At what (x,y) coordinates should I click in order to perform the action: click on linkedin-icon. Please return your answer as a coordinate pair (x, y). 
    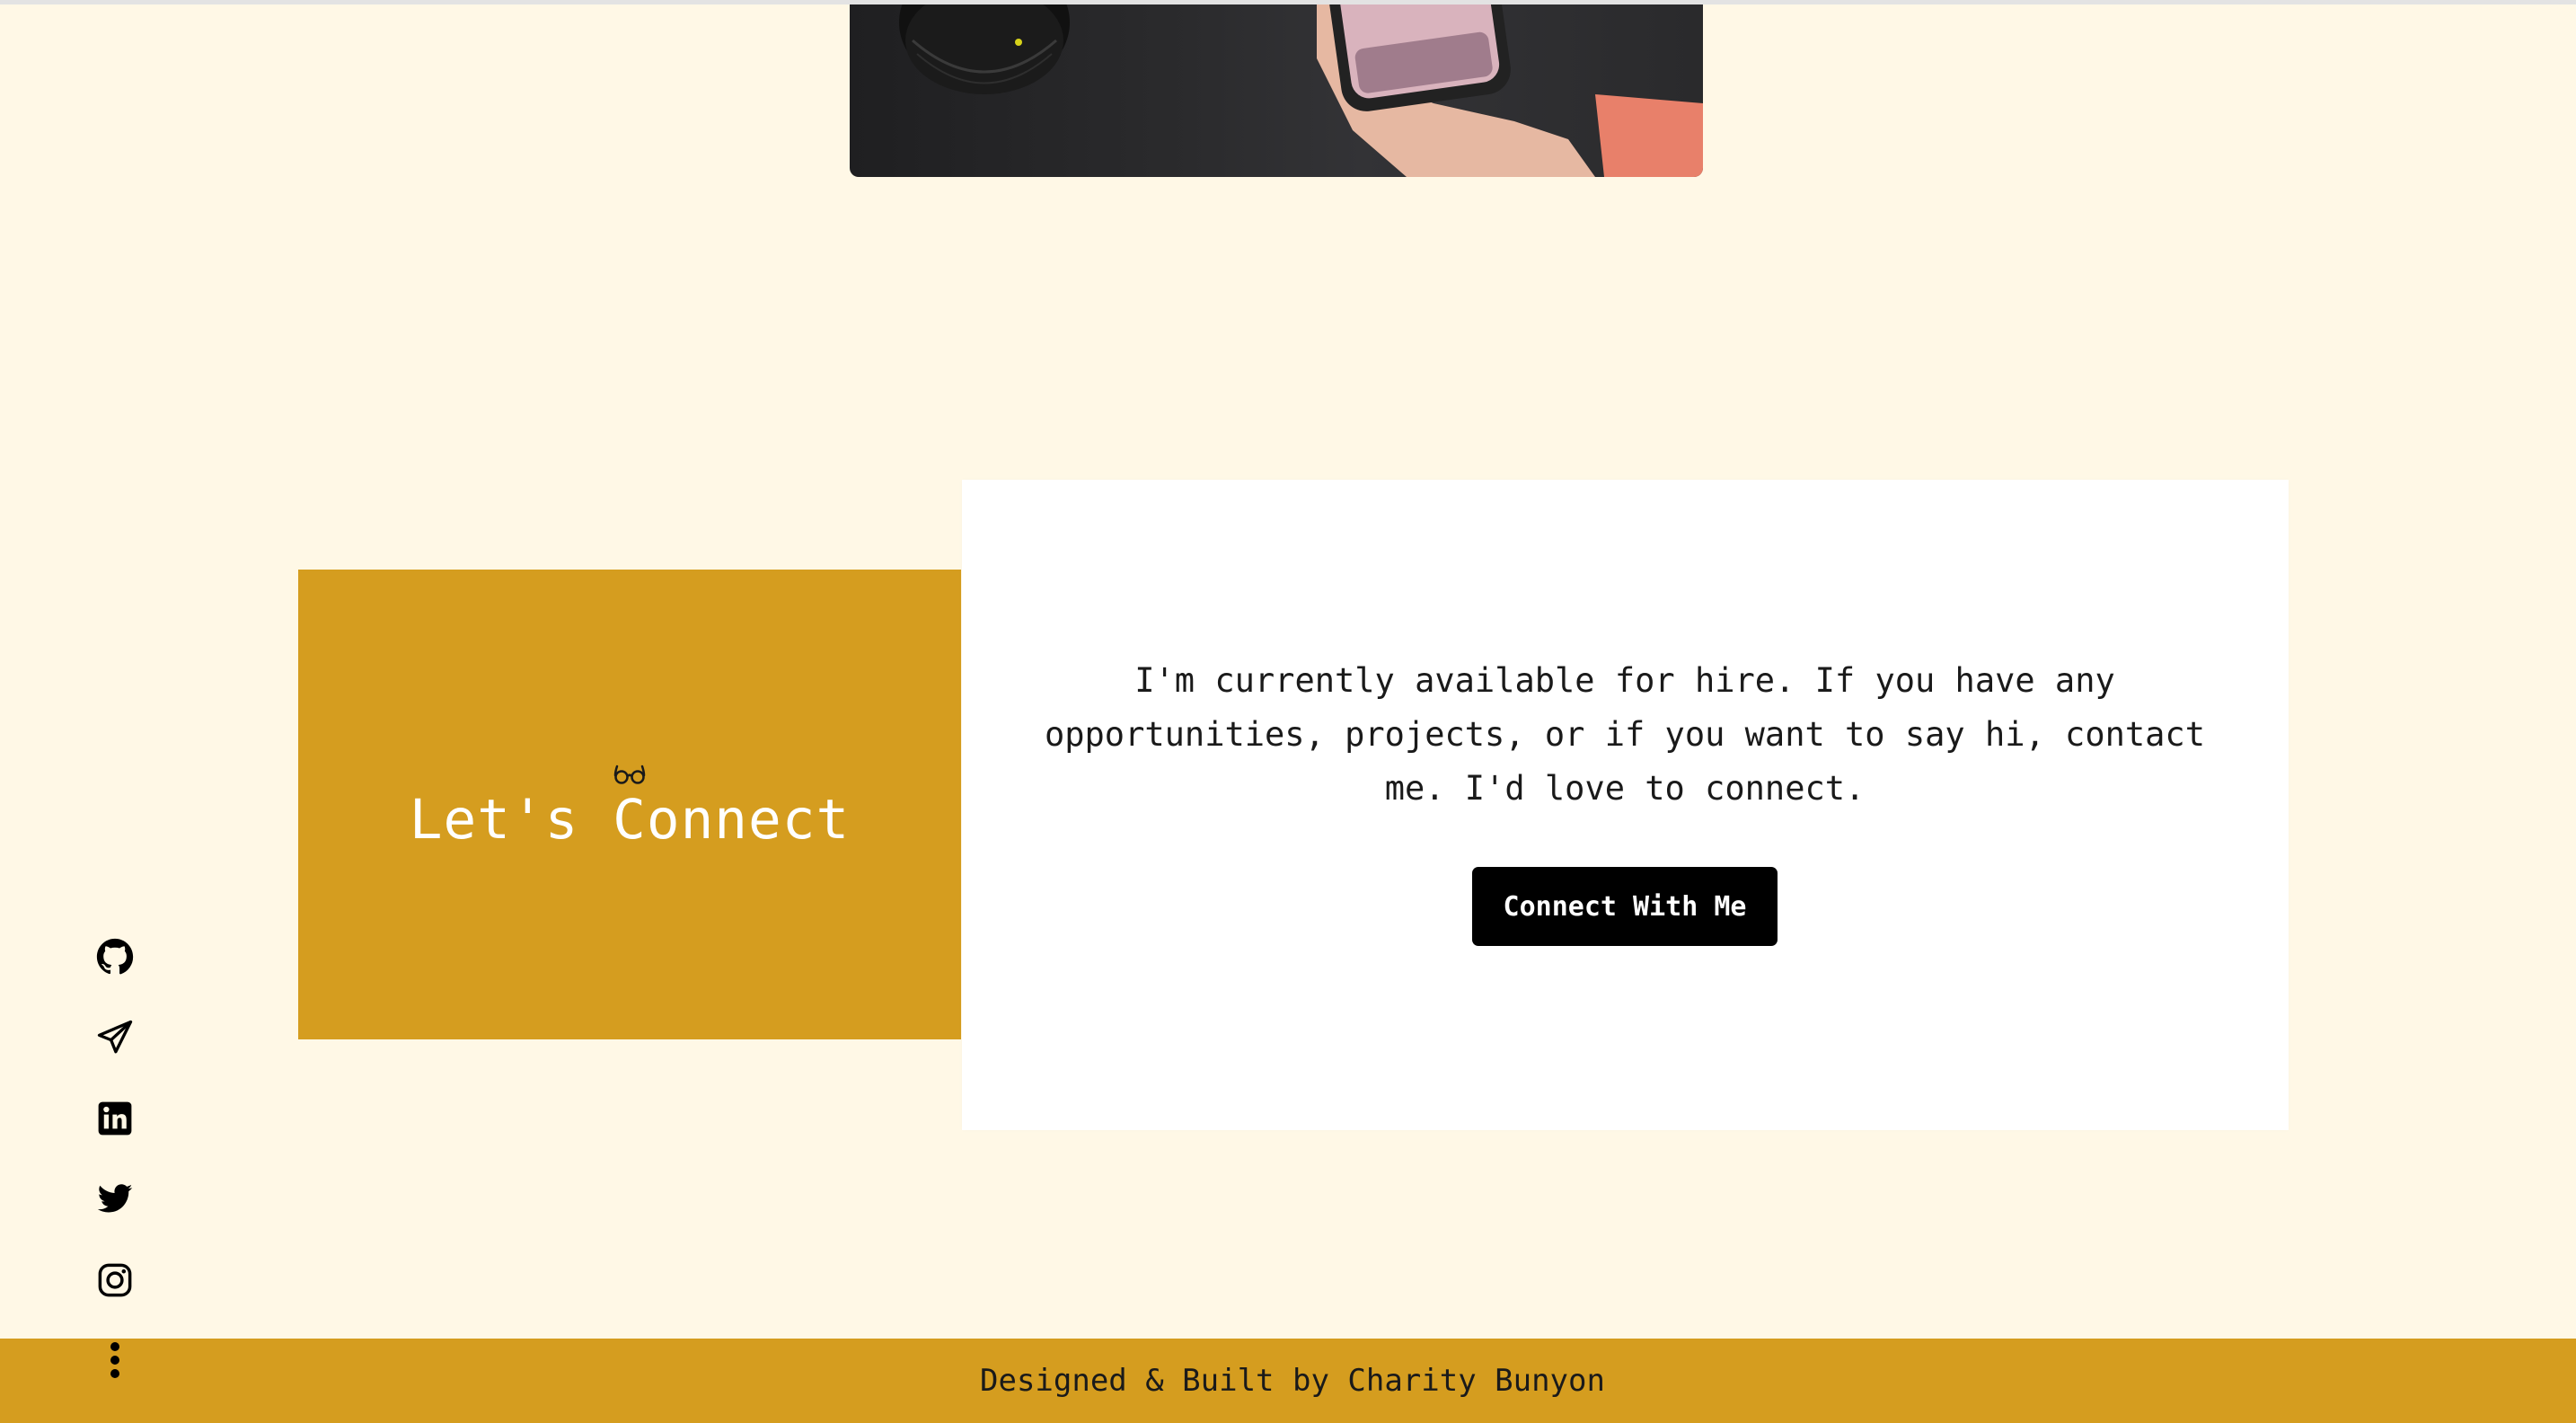
    Looking at the image, I should click on (115, 1118).